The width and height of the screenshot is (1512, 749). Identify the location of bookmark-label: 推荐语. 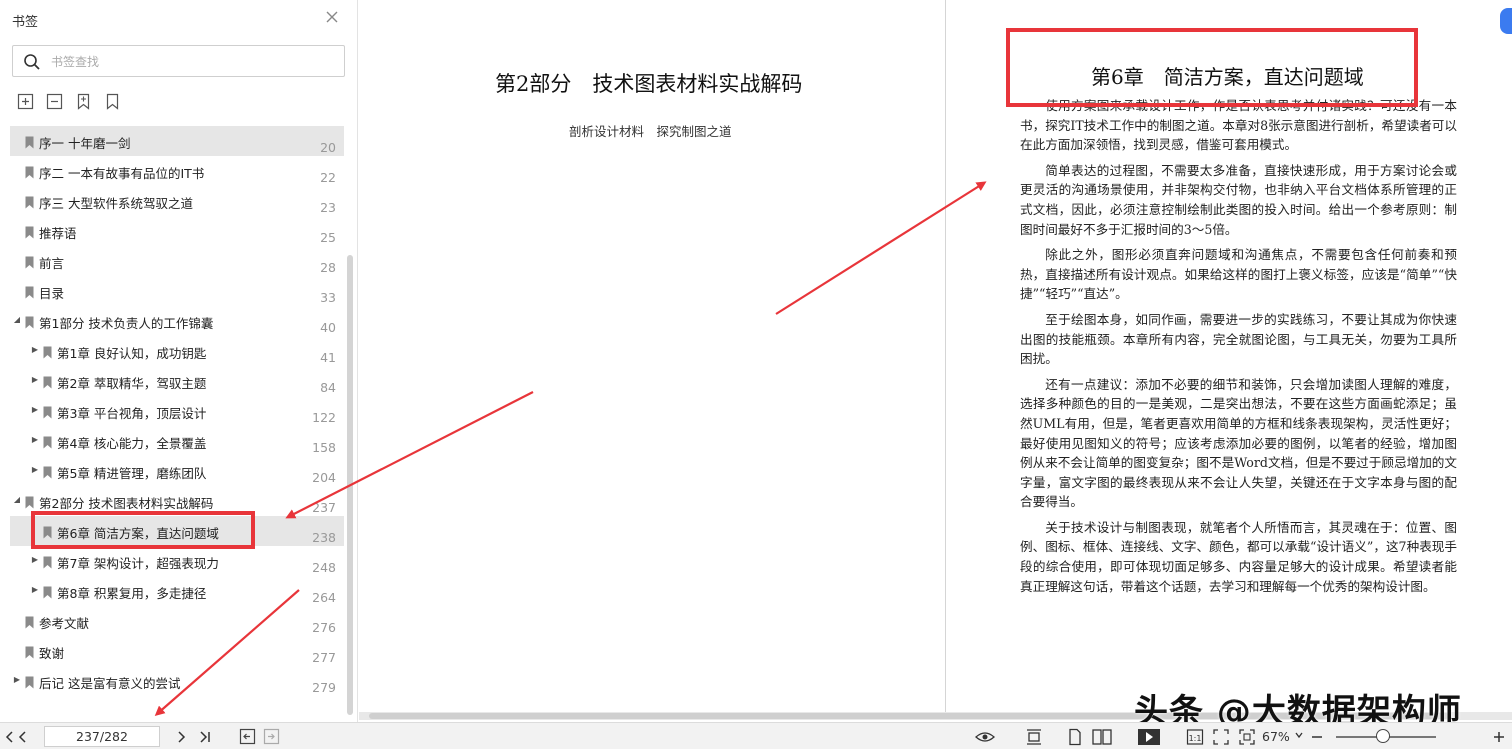
(58, 233).